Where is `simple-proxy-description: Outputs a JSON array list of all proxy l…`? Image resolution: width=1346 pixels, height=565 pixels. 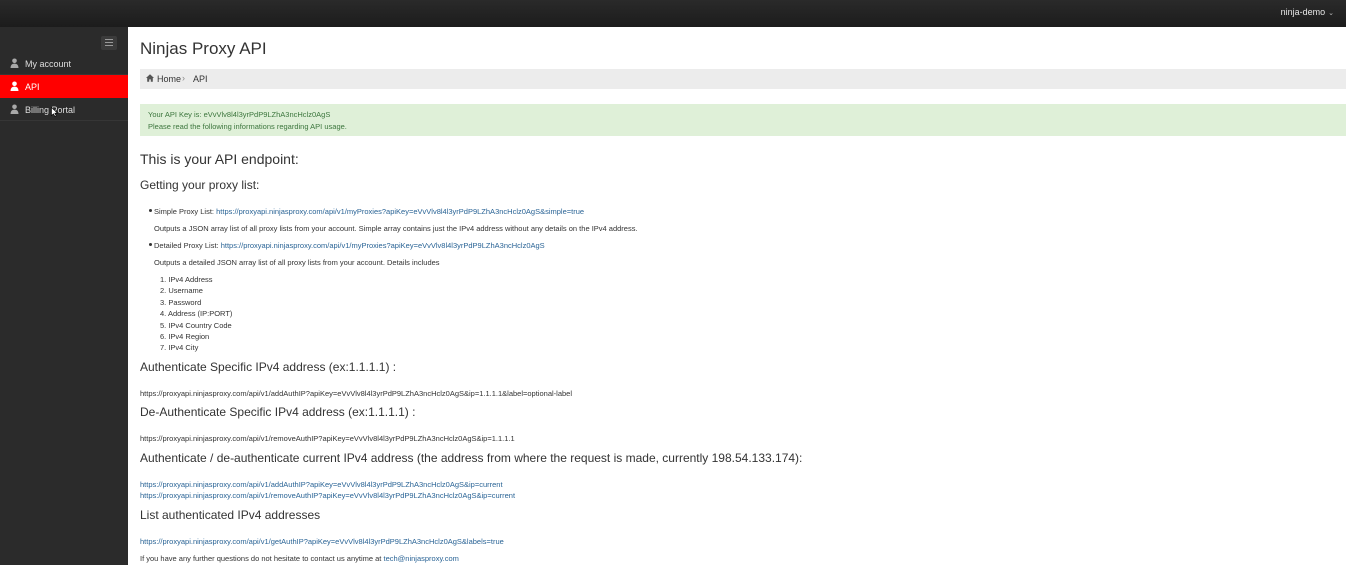 simple-proxy-description: Outputs a JSON array list of all proxy l… is located at coordinates (396, 228).